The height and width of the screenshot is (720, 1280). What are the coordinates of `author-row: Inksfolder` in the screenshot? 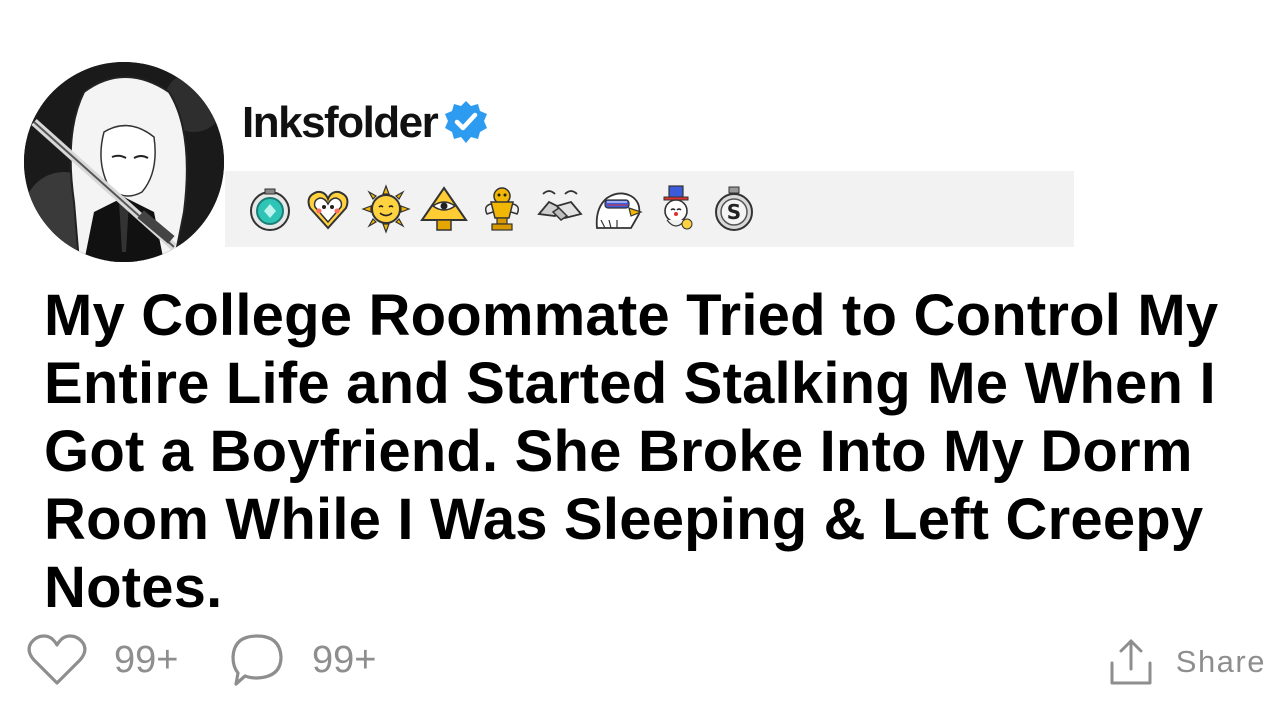 It's located at (366, 123).